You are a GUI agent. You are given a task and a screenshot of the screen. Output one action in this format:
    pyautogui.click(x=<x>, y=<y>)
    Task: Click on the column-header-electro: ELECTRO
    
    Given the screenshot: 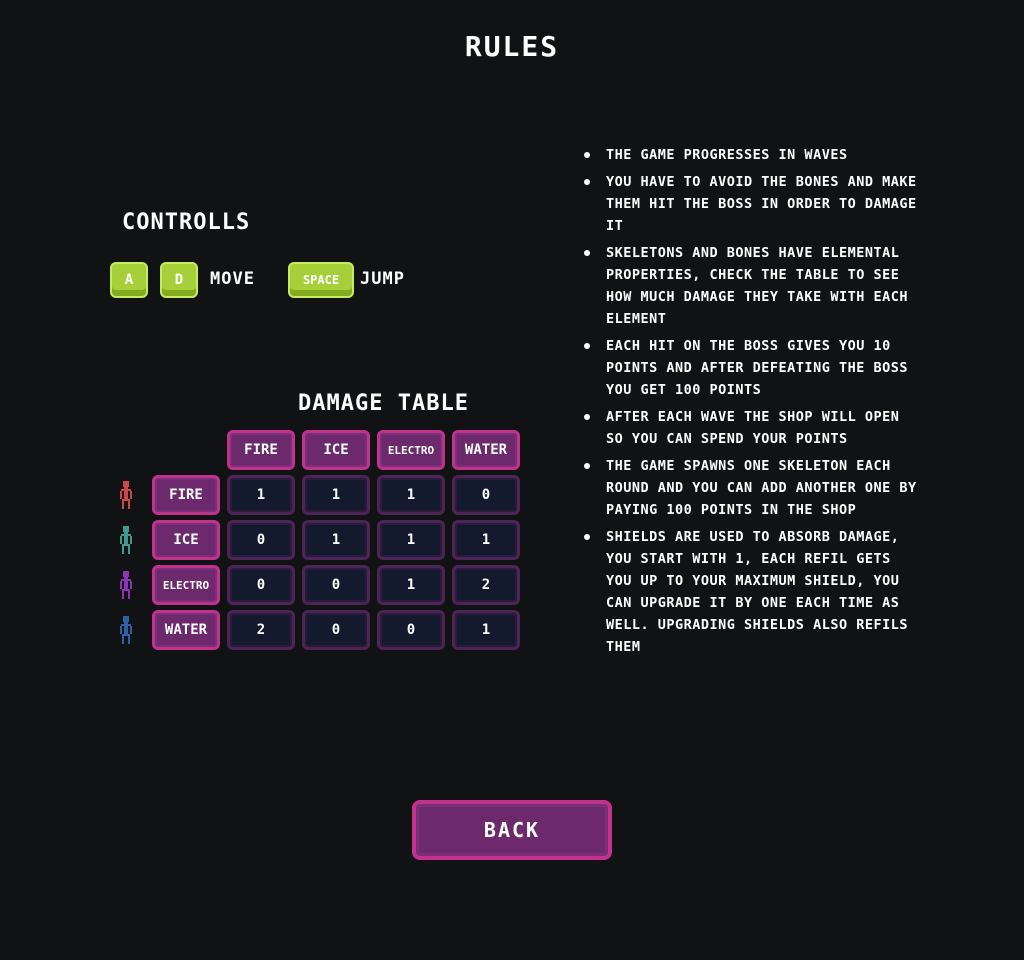 What is the action you would take?
    pyautogui.click(x=411, y=450)
    